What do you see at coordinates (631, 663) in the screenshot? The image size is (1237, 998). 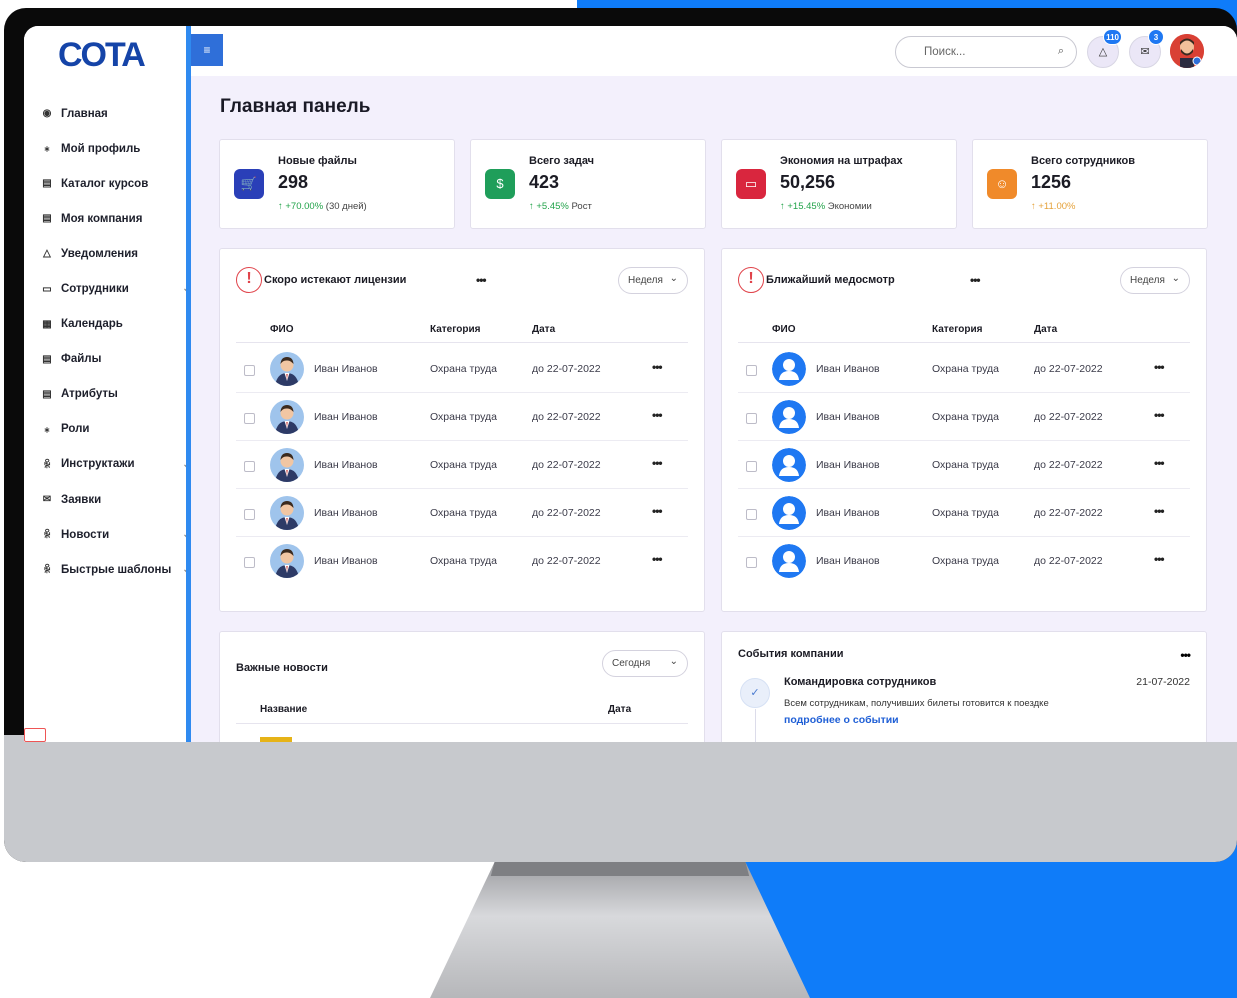 I see `dropdown-value: Сегодня` at bounding box center [631, 663].